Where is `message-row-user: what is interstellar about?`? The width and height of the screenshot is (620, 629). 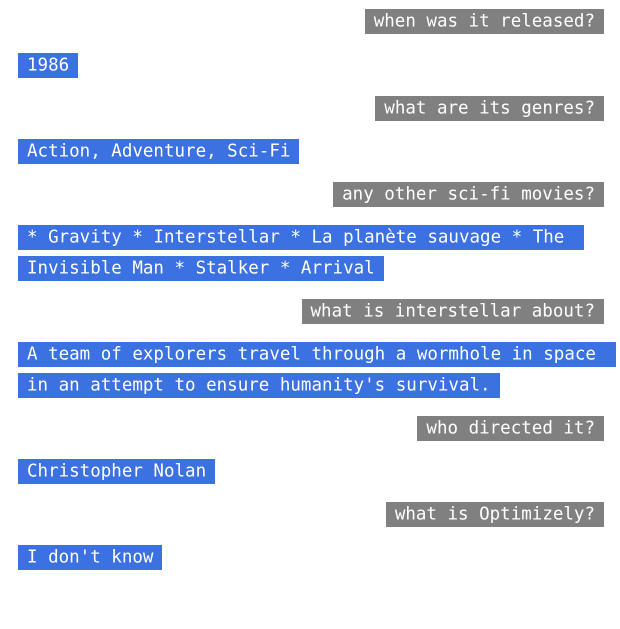
message-row-user: what is interstellar about? is located at coordinates (311, 311).